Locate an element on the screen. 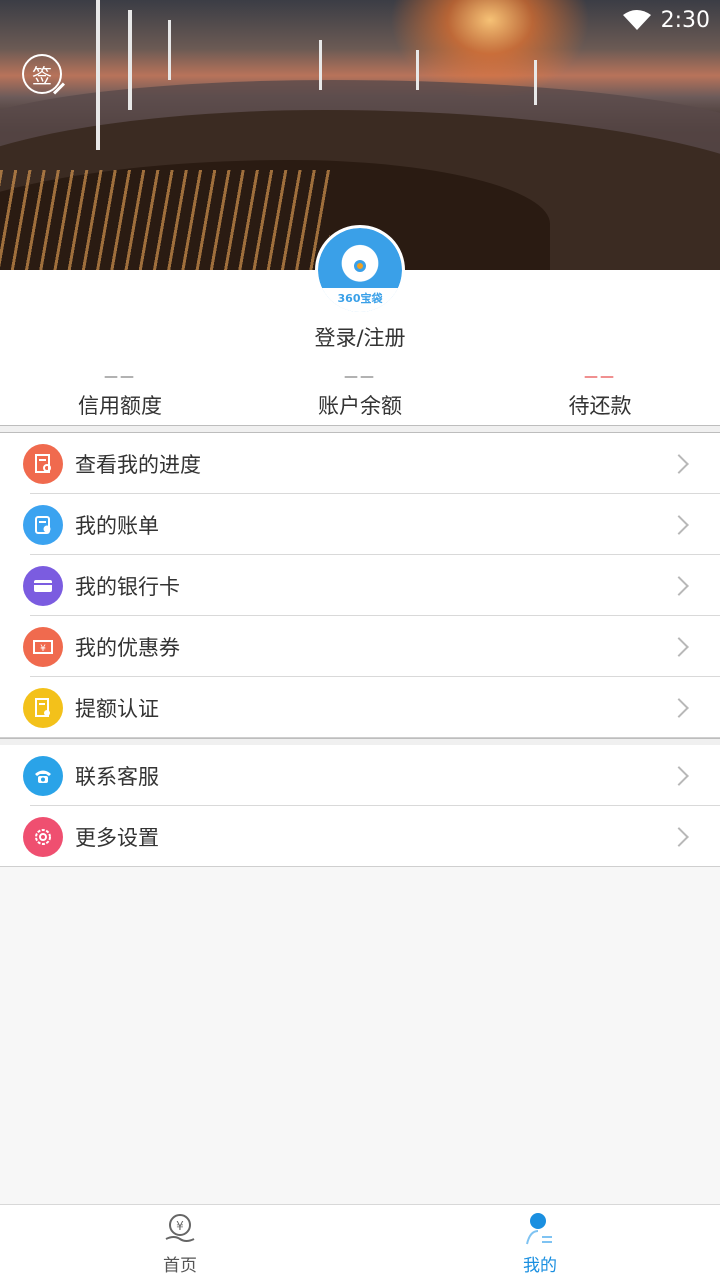 The height and width of the screenshot is (1280, 720). home-yuan-icon: ¥ is located at coordinates (180, 1228).